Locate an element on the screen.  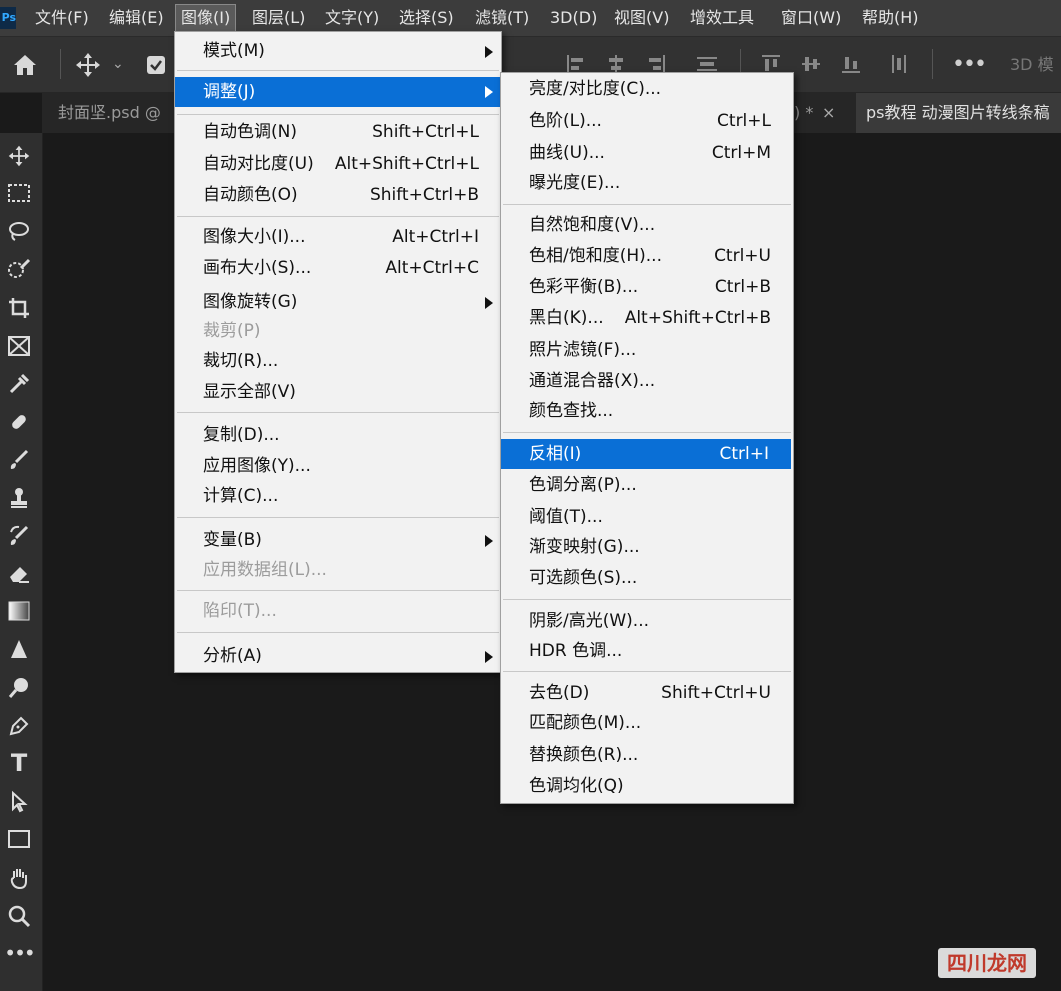
menu-item-curves: 曲线(U)... Ctrl+M is located at coordinates (647, 153).